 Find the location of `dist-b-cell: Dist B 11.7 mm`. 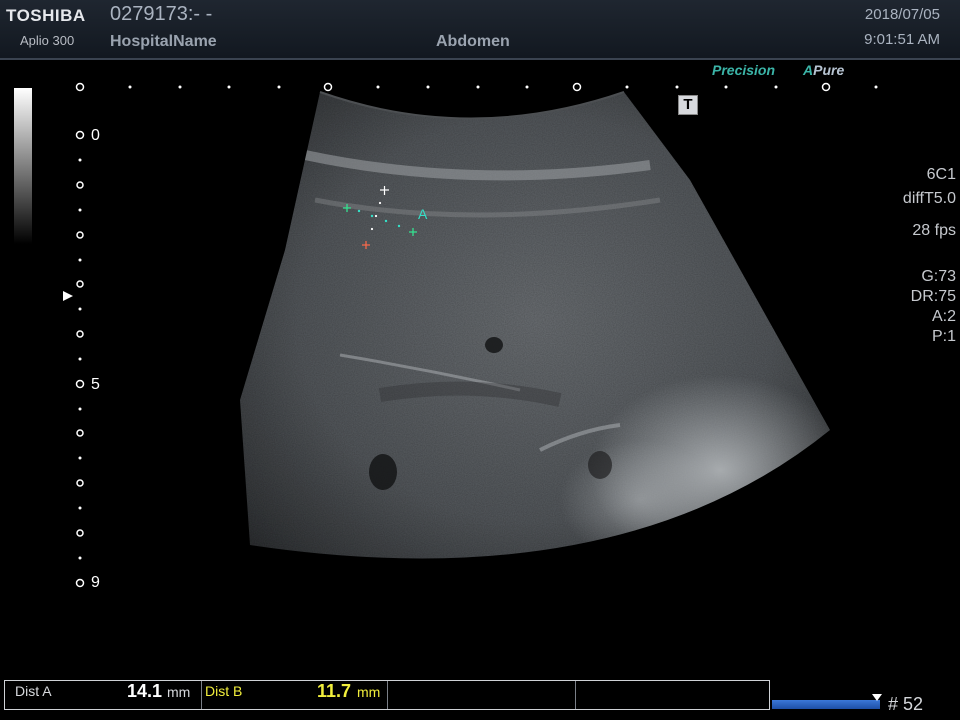

dist-b-cell: Dist B 11.7 mm is located at coordinates (294, 695).